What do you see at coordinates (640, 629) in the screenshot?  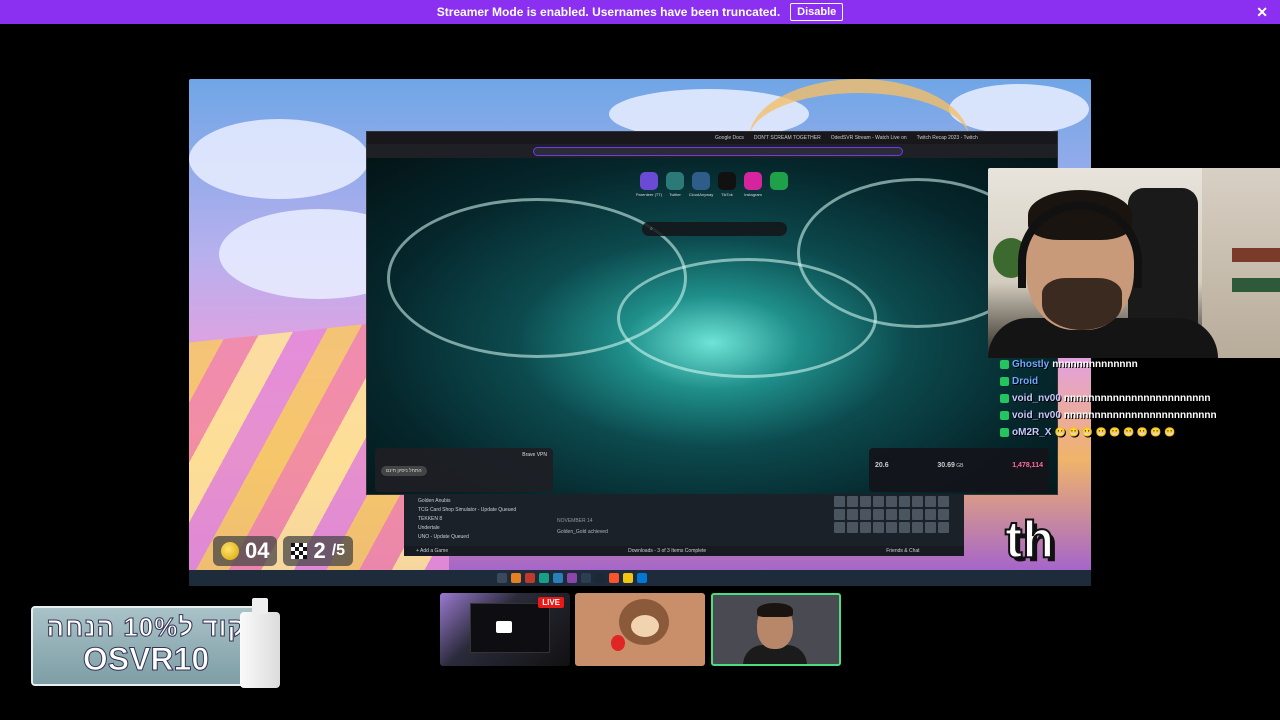 I see `stream-thumbnail-bear` at bounding box center [640, 629].